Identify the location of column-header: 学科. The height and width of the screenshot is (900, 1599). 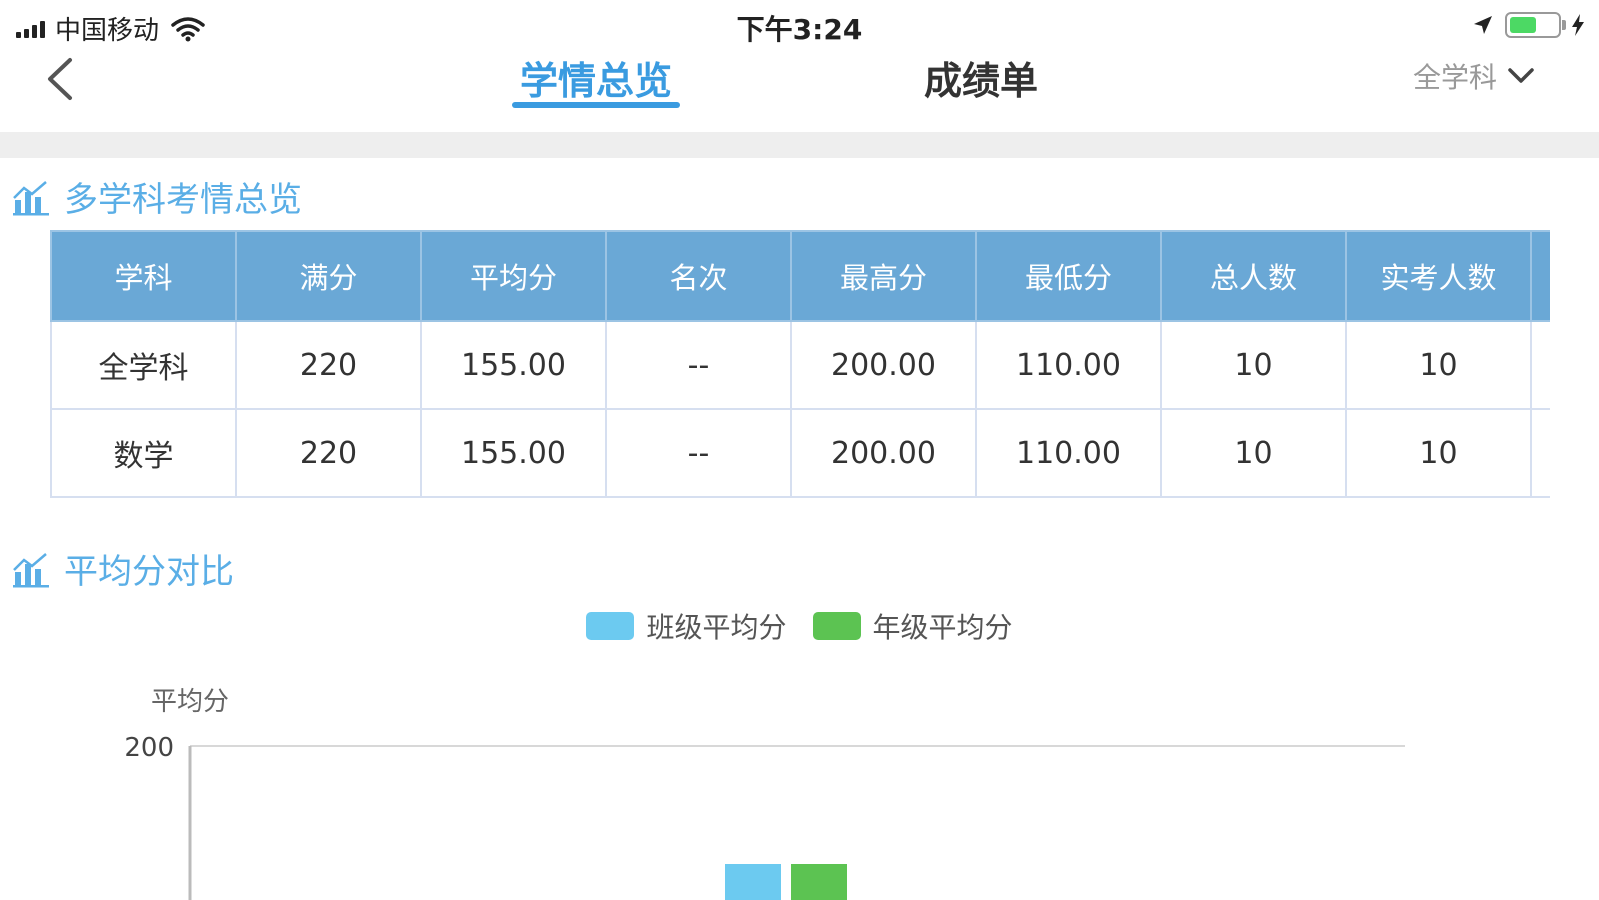
(143, 276).